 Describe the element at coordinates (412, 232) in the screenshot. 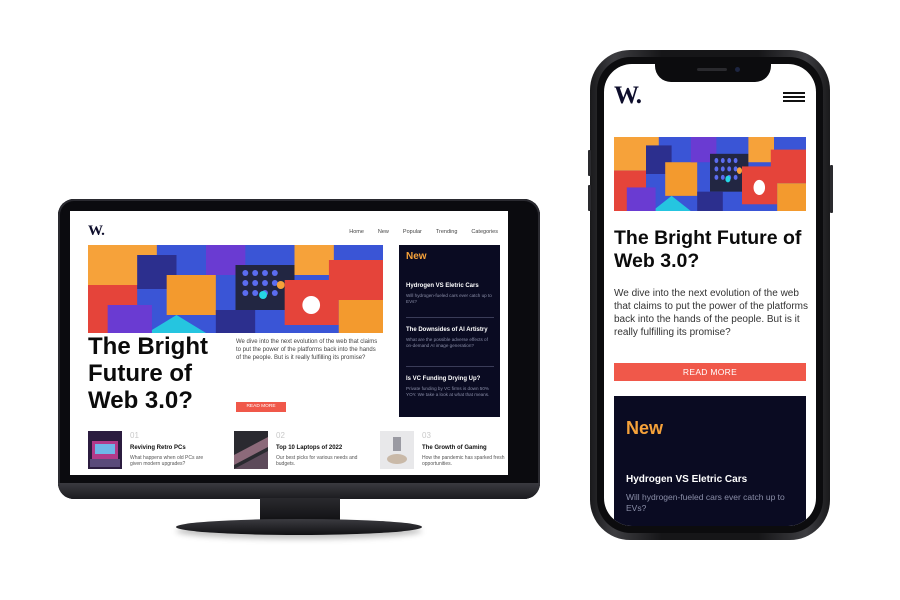

I see `nav-popular: Popular` at that location.